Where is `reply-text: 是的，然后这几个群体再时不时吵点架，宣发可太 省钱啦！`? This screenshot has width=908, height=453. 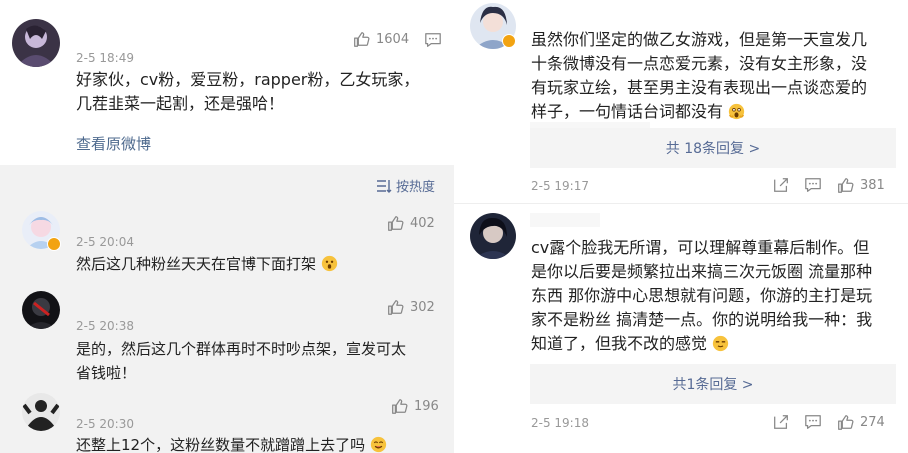 reply-text: 是的，然后这几个群体再时不时吵点架，宣发可太 省钱啦！ is located at coordinates (241, 361).